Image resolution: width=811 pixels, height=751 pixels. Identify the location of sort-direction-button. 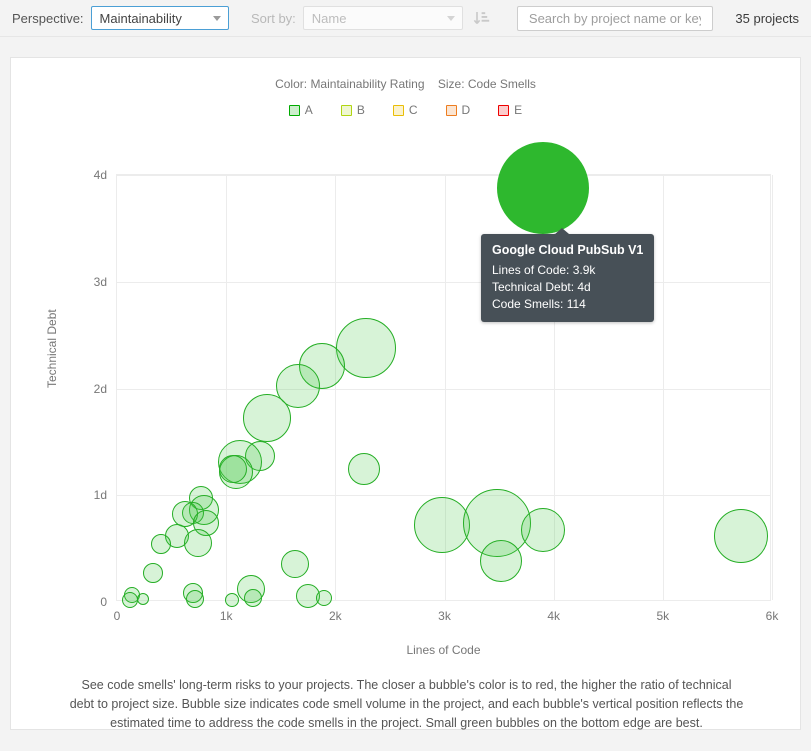
(482, 18).